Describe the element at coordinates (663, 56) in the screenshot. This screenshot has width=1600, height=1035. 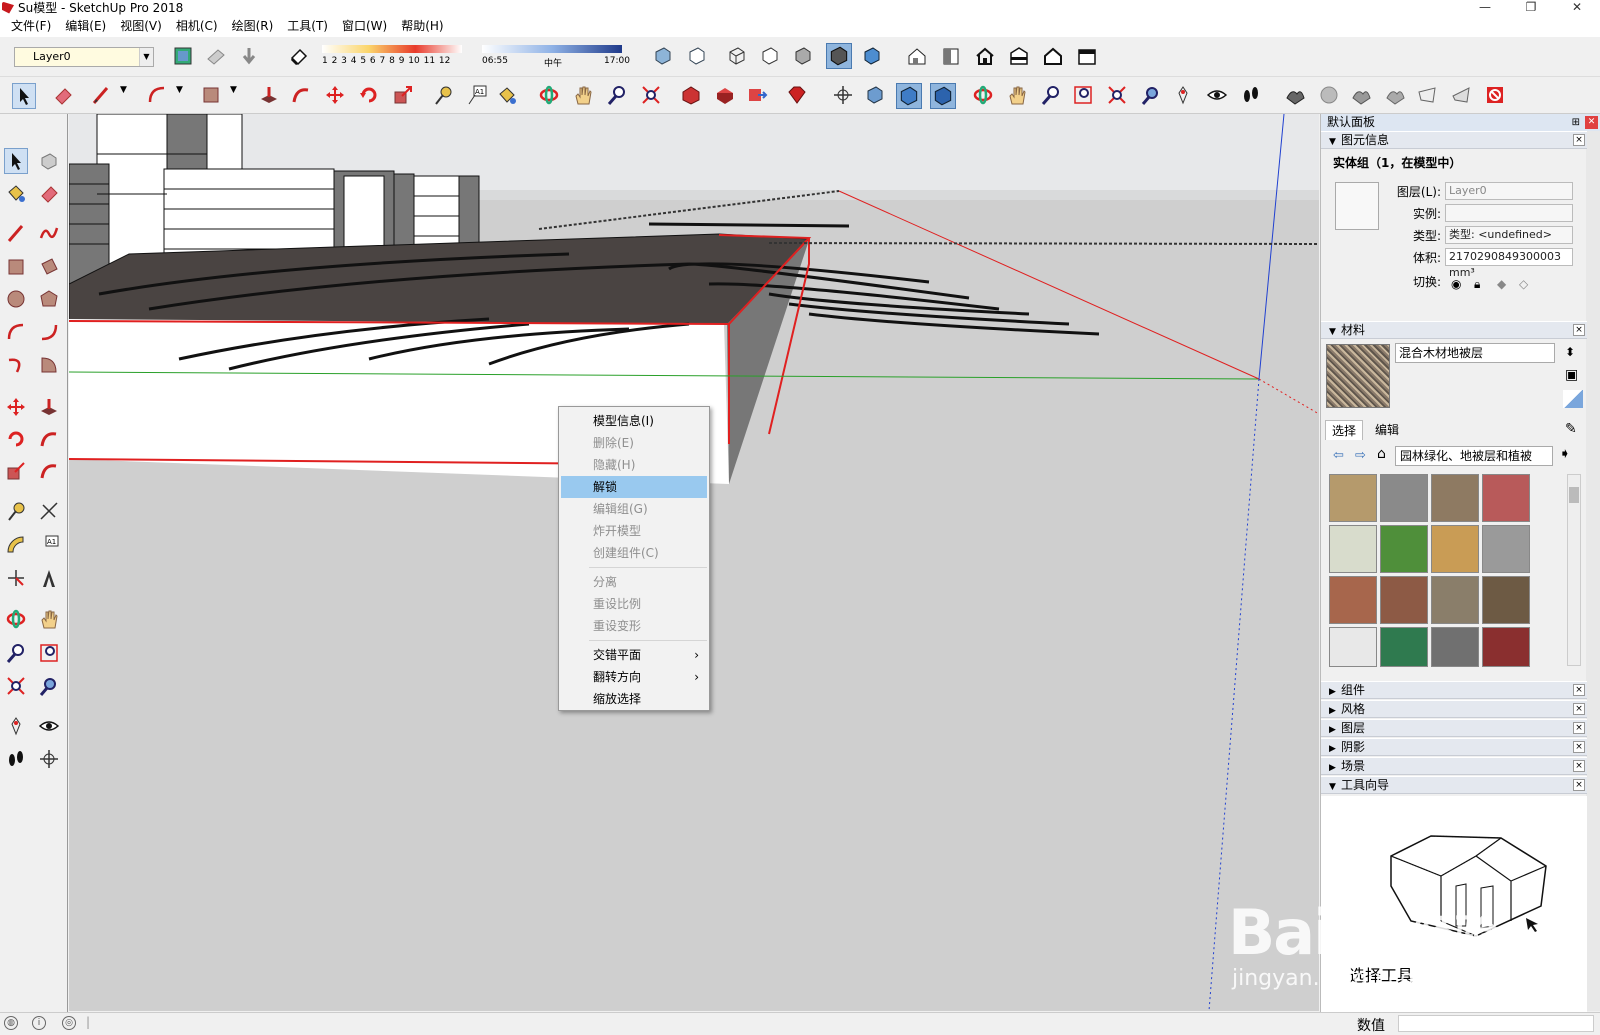
I see `xray-style-icon` at that location.